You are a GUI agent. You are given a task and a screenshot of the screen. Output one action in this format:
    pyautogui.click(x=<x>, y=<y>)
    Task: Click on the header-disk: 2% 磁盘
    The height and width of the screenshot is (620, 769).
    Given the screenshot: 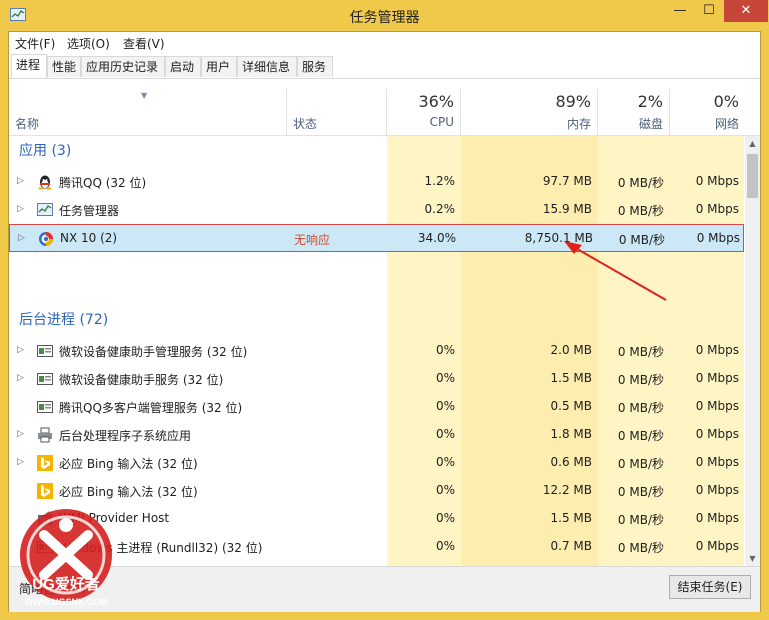 What is the action you would take?
    pyautogui.click(x=634, y=112)
    